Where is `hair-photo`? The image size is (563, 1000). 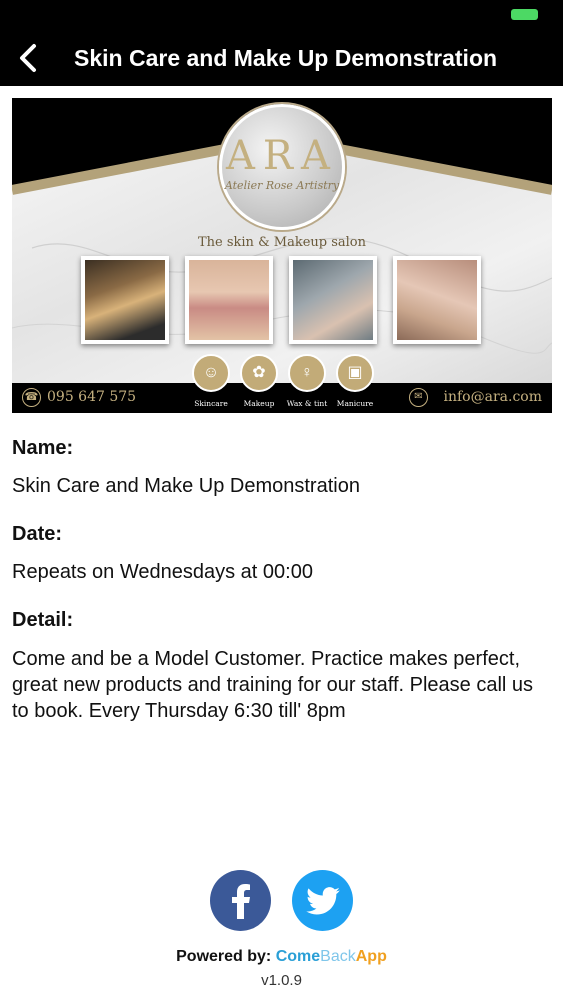
hair-photo is located at coordinates (125, 300).